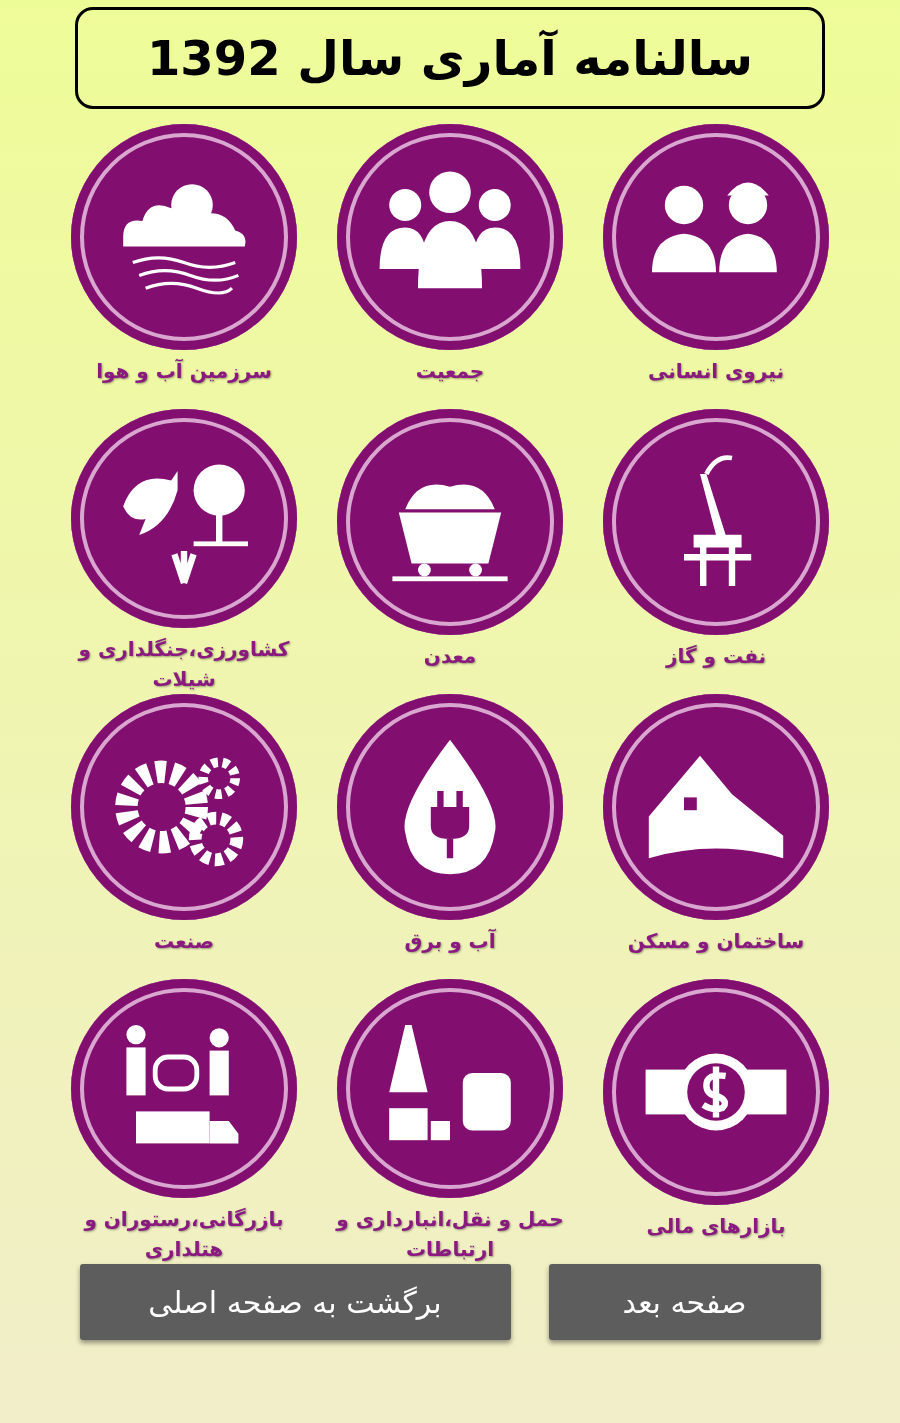 This screenshot has width=900, height=1423. What do you see at coordinates (716, 371) in the screenshot?
I see `category-label: نیروی انسانی` at bounding box center [716, 371].